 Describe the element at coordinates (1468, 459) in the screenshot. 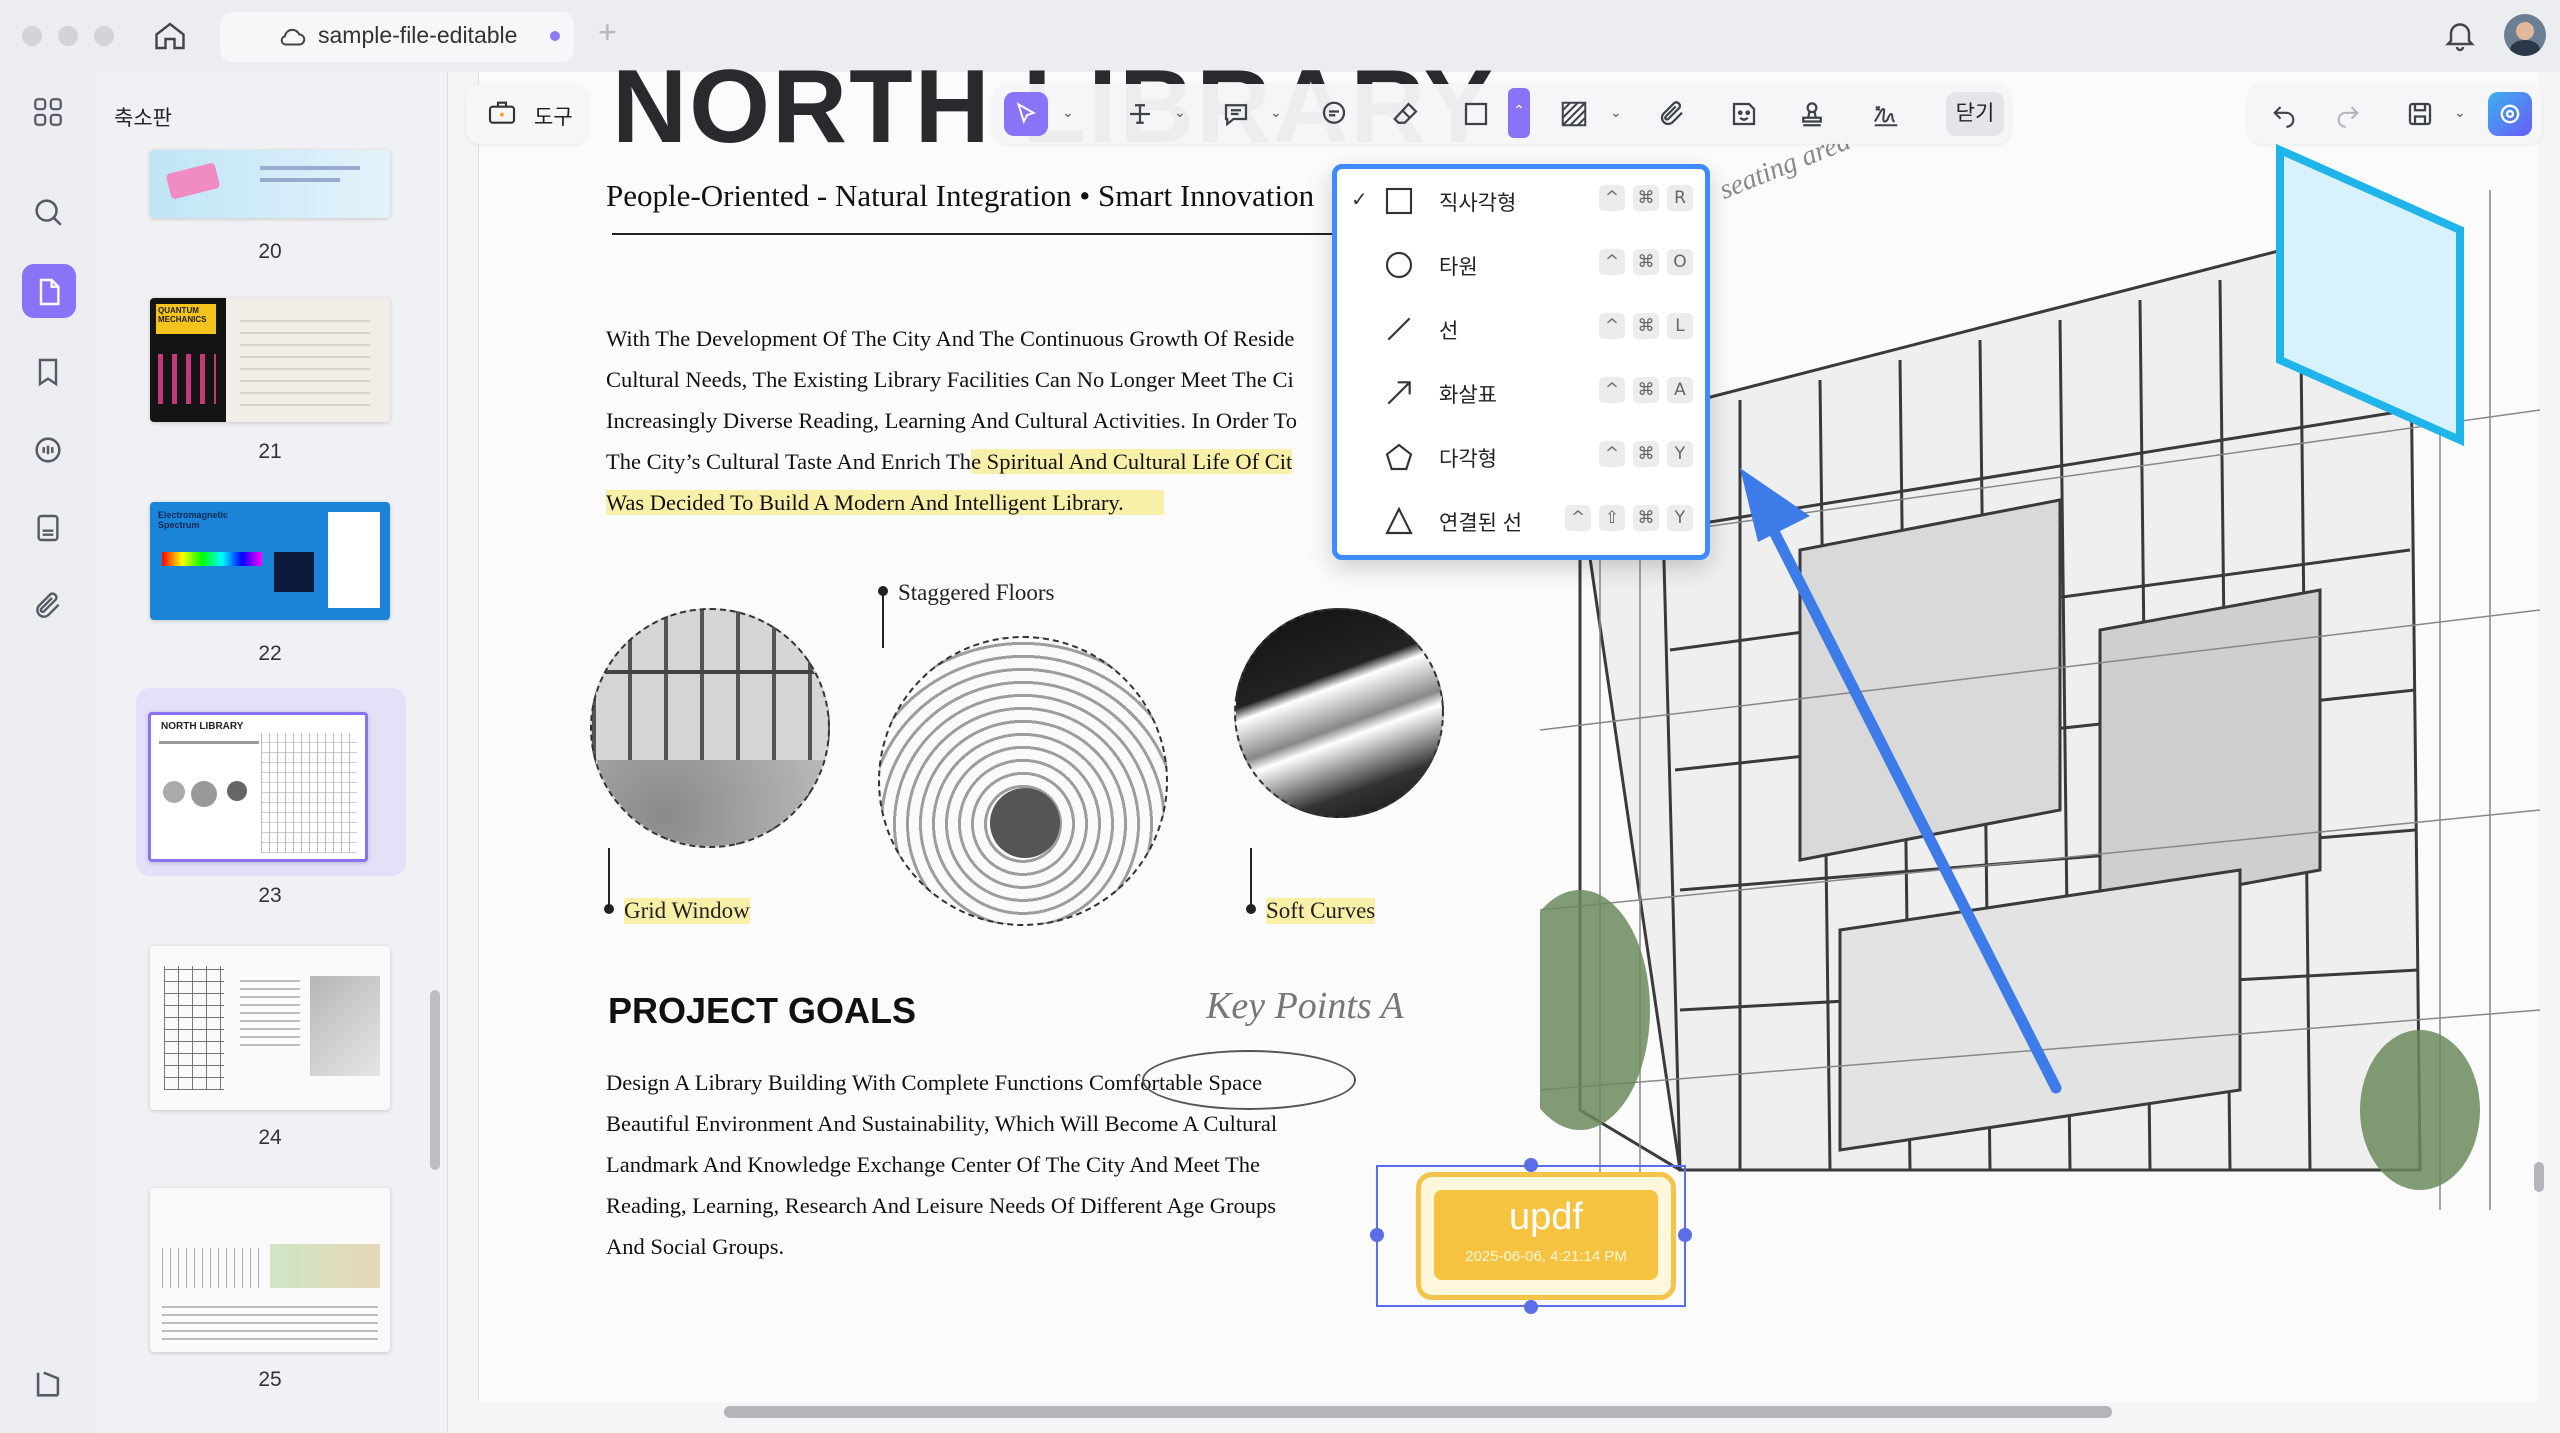

I see `menu-item-label: 다각형` at that location.